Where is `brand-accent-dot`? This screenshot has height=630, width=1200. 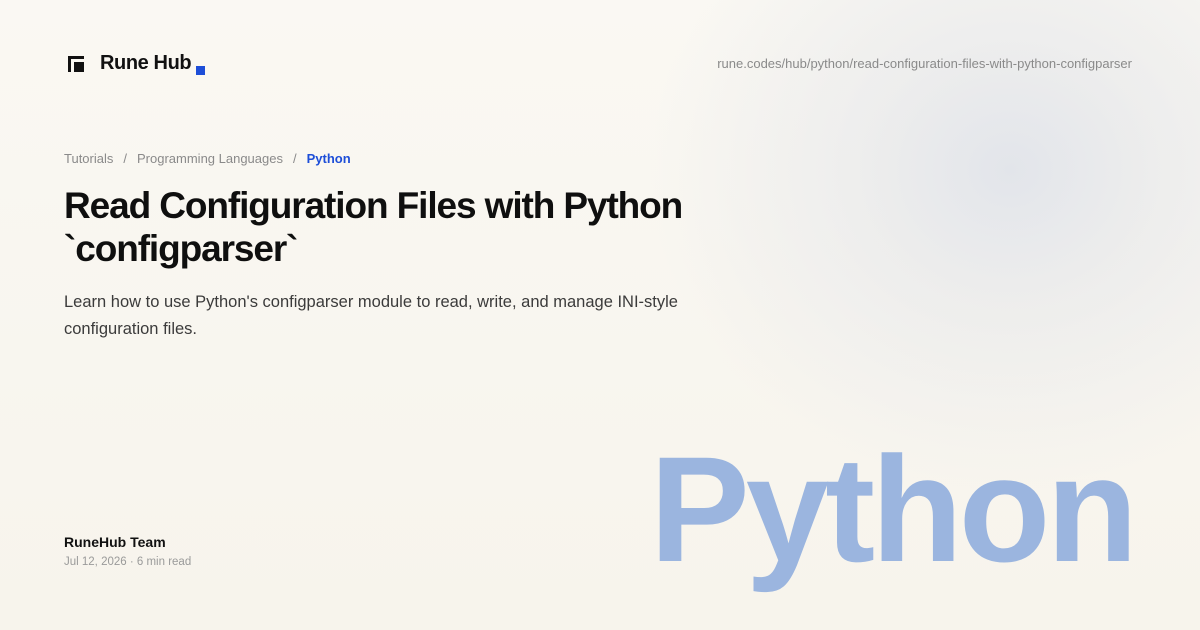
brand-accent-dot is located at coordinates (201, 70).